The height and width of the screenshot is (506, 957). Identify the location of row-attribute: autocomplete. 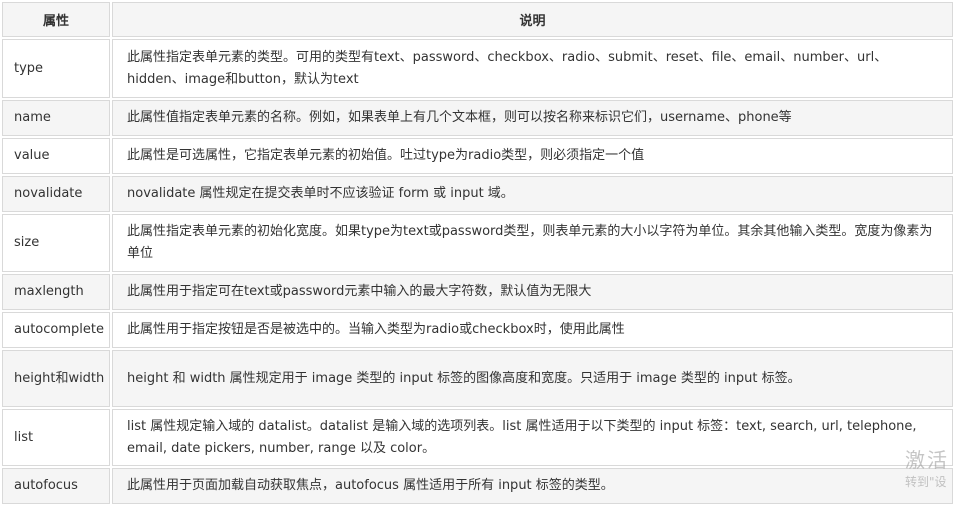
(56, 330).